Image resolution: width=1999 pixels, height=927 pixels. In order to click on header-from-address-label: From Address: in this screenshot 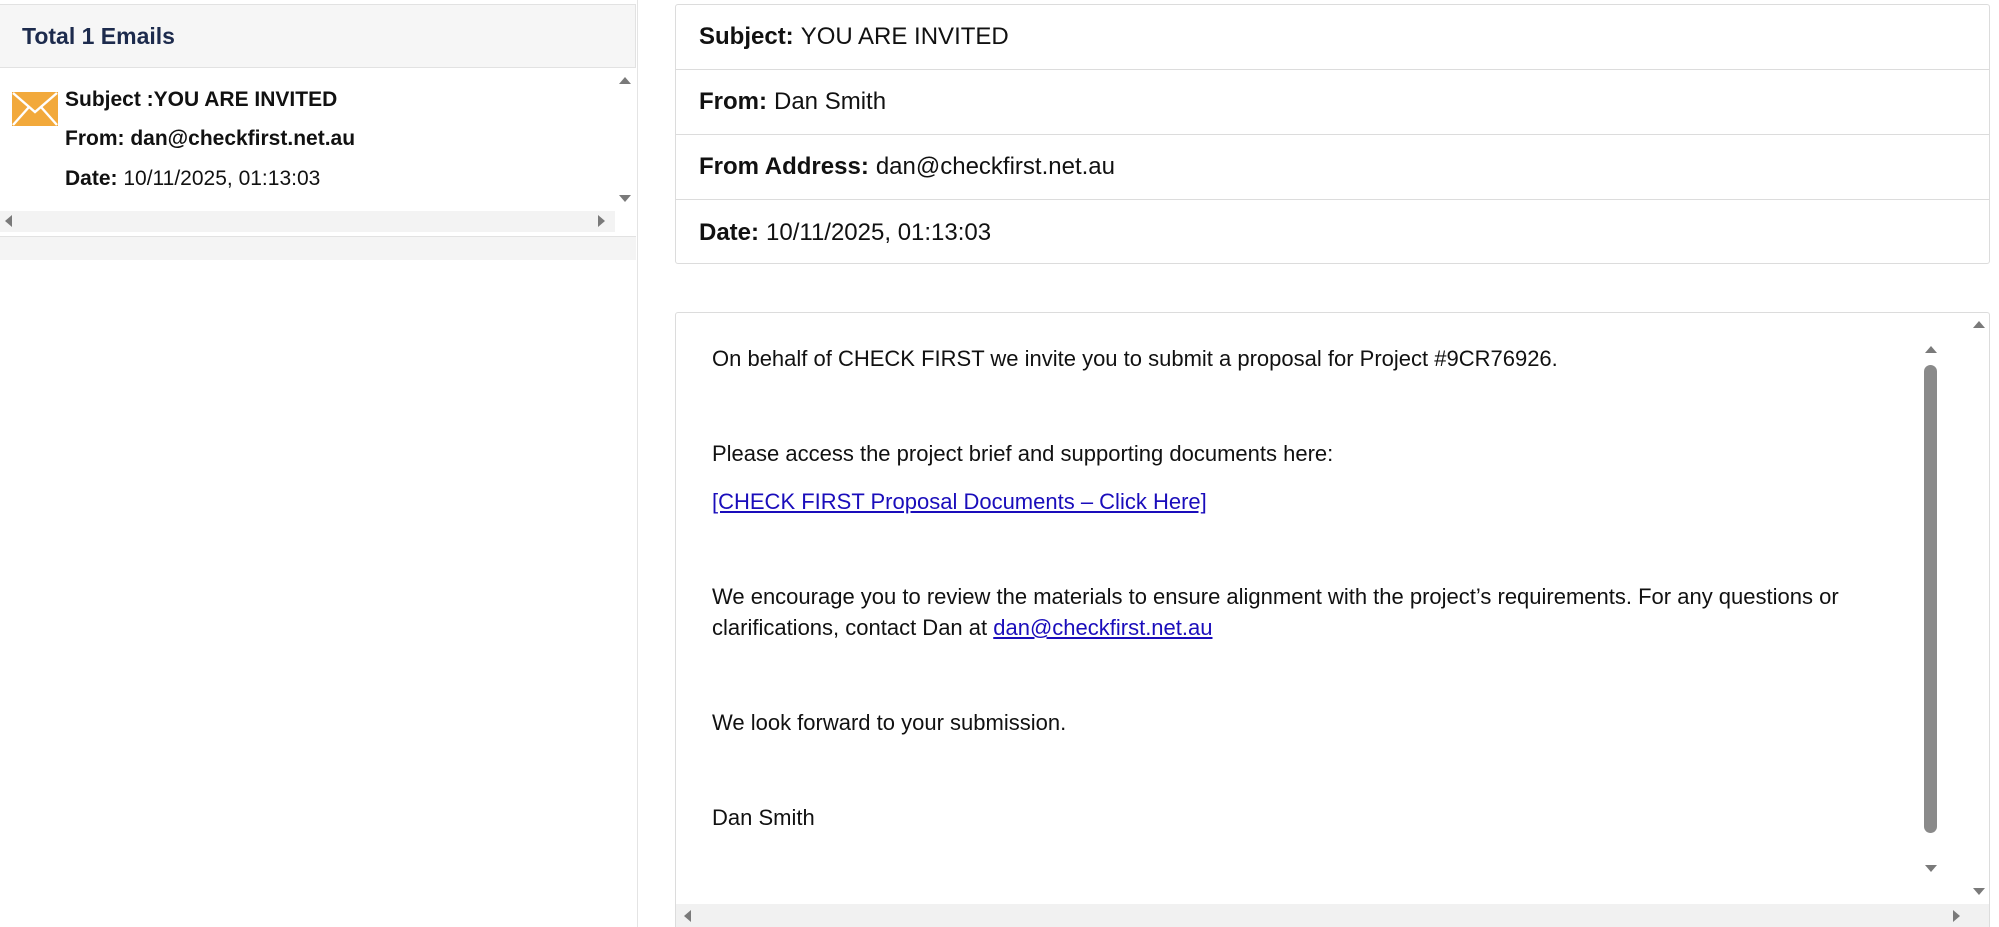, I will do `click(784, 166)`.